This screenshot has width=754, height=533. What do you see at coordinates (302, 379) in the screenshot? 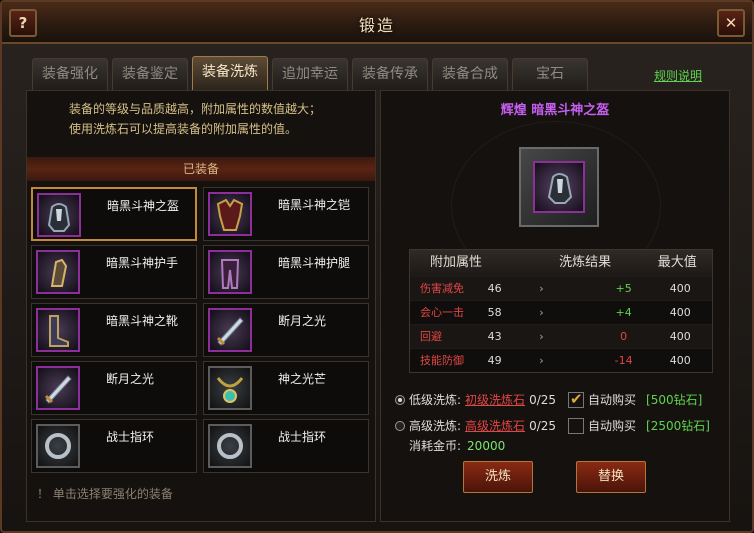
I see `equipment-name: 神之光芒` at bounding box center [302, 379].